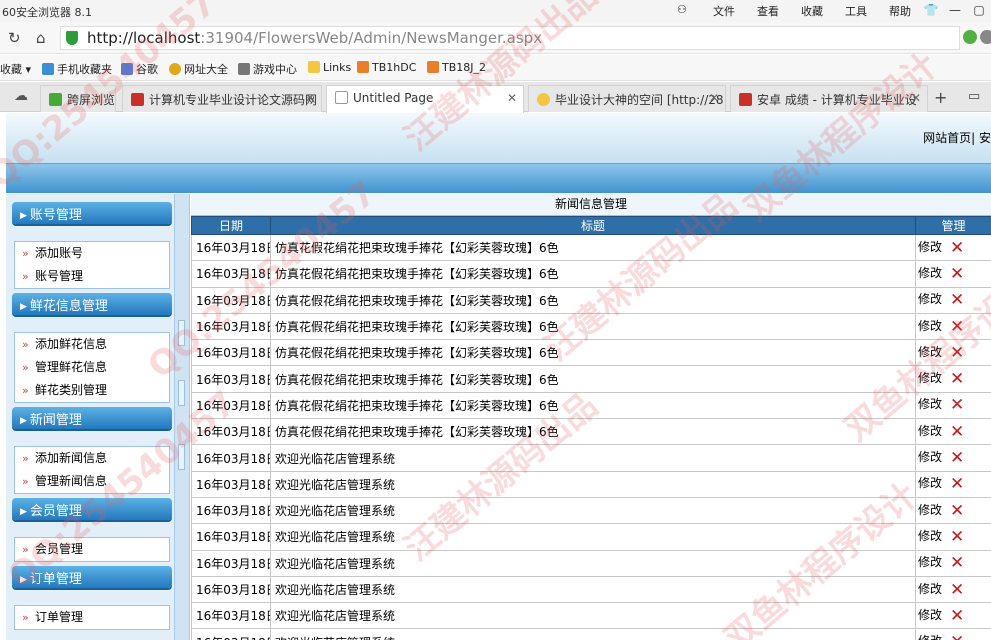  What do you see at coordinates (931, 10) in the screenshot?
I see `skin-icon: 👕` at bounding box center [931, 10].